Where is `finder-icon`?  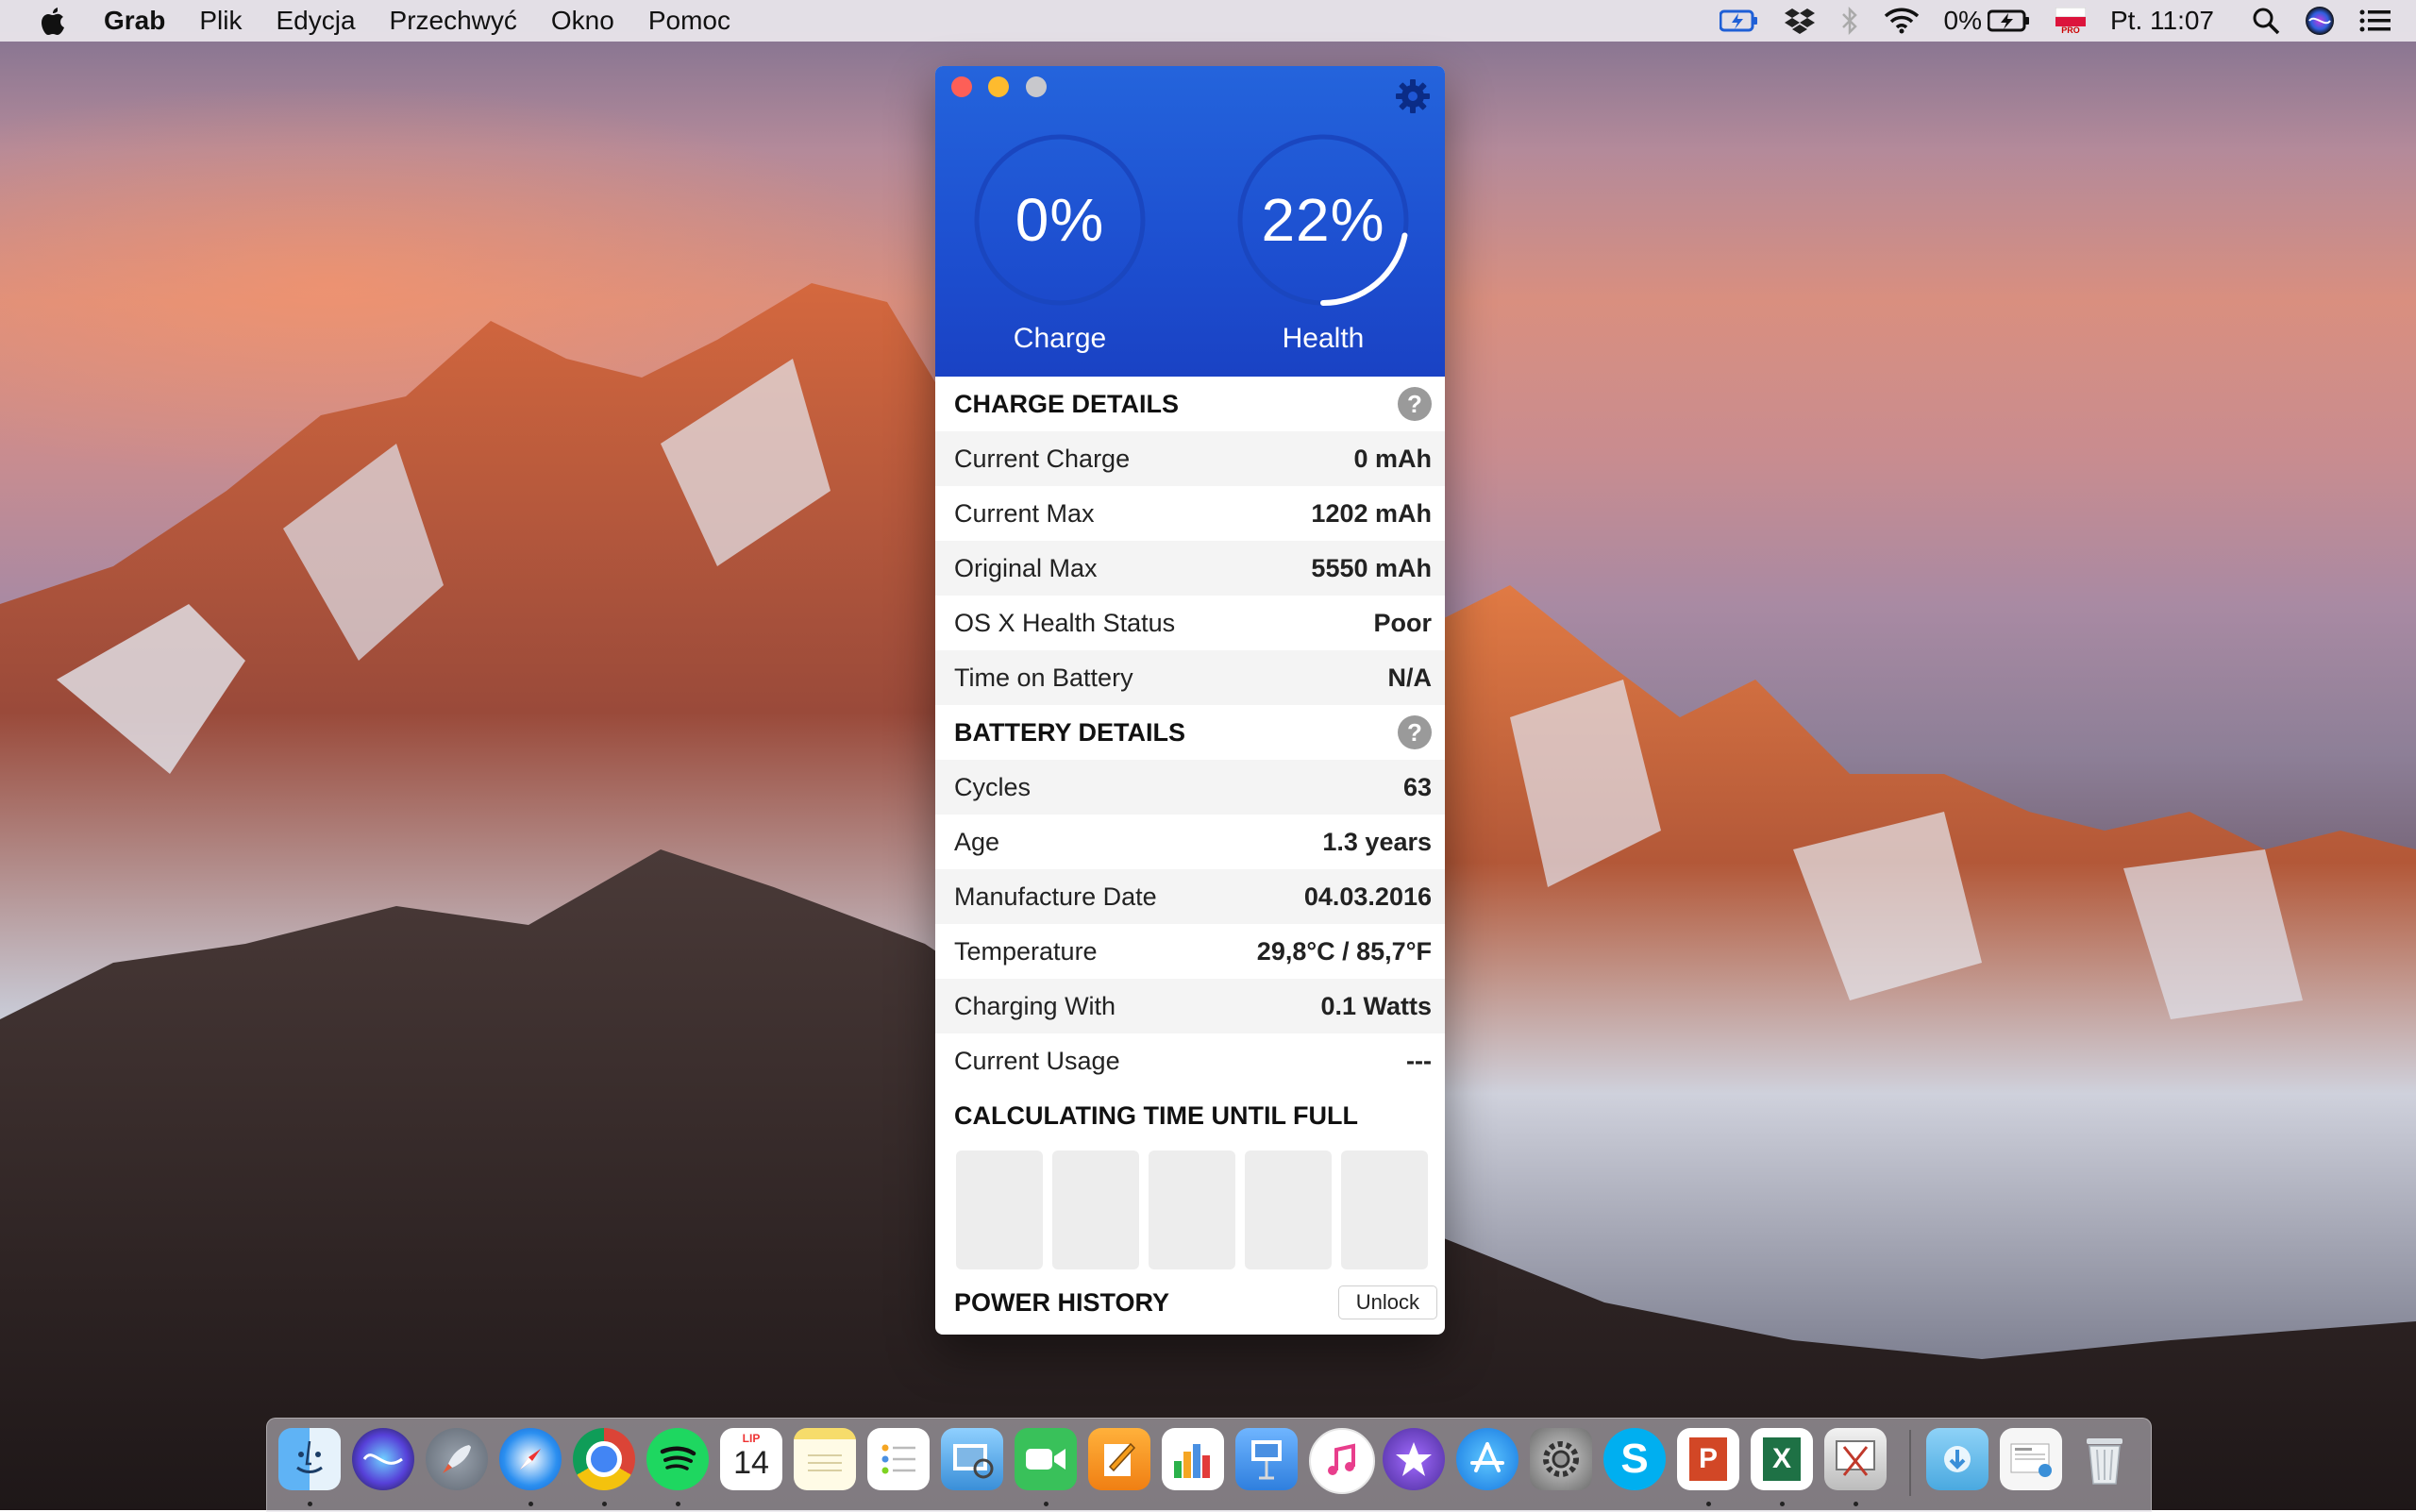 finder-icon is located at coordinates (309, 1459).